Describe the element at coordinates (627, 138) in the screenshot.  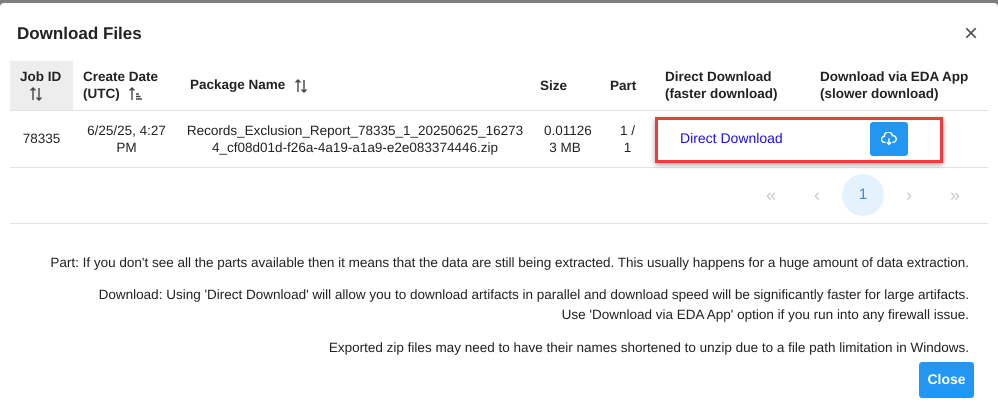
I see `table-cell: 1 / 1` at that location.